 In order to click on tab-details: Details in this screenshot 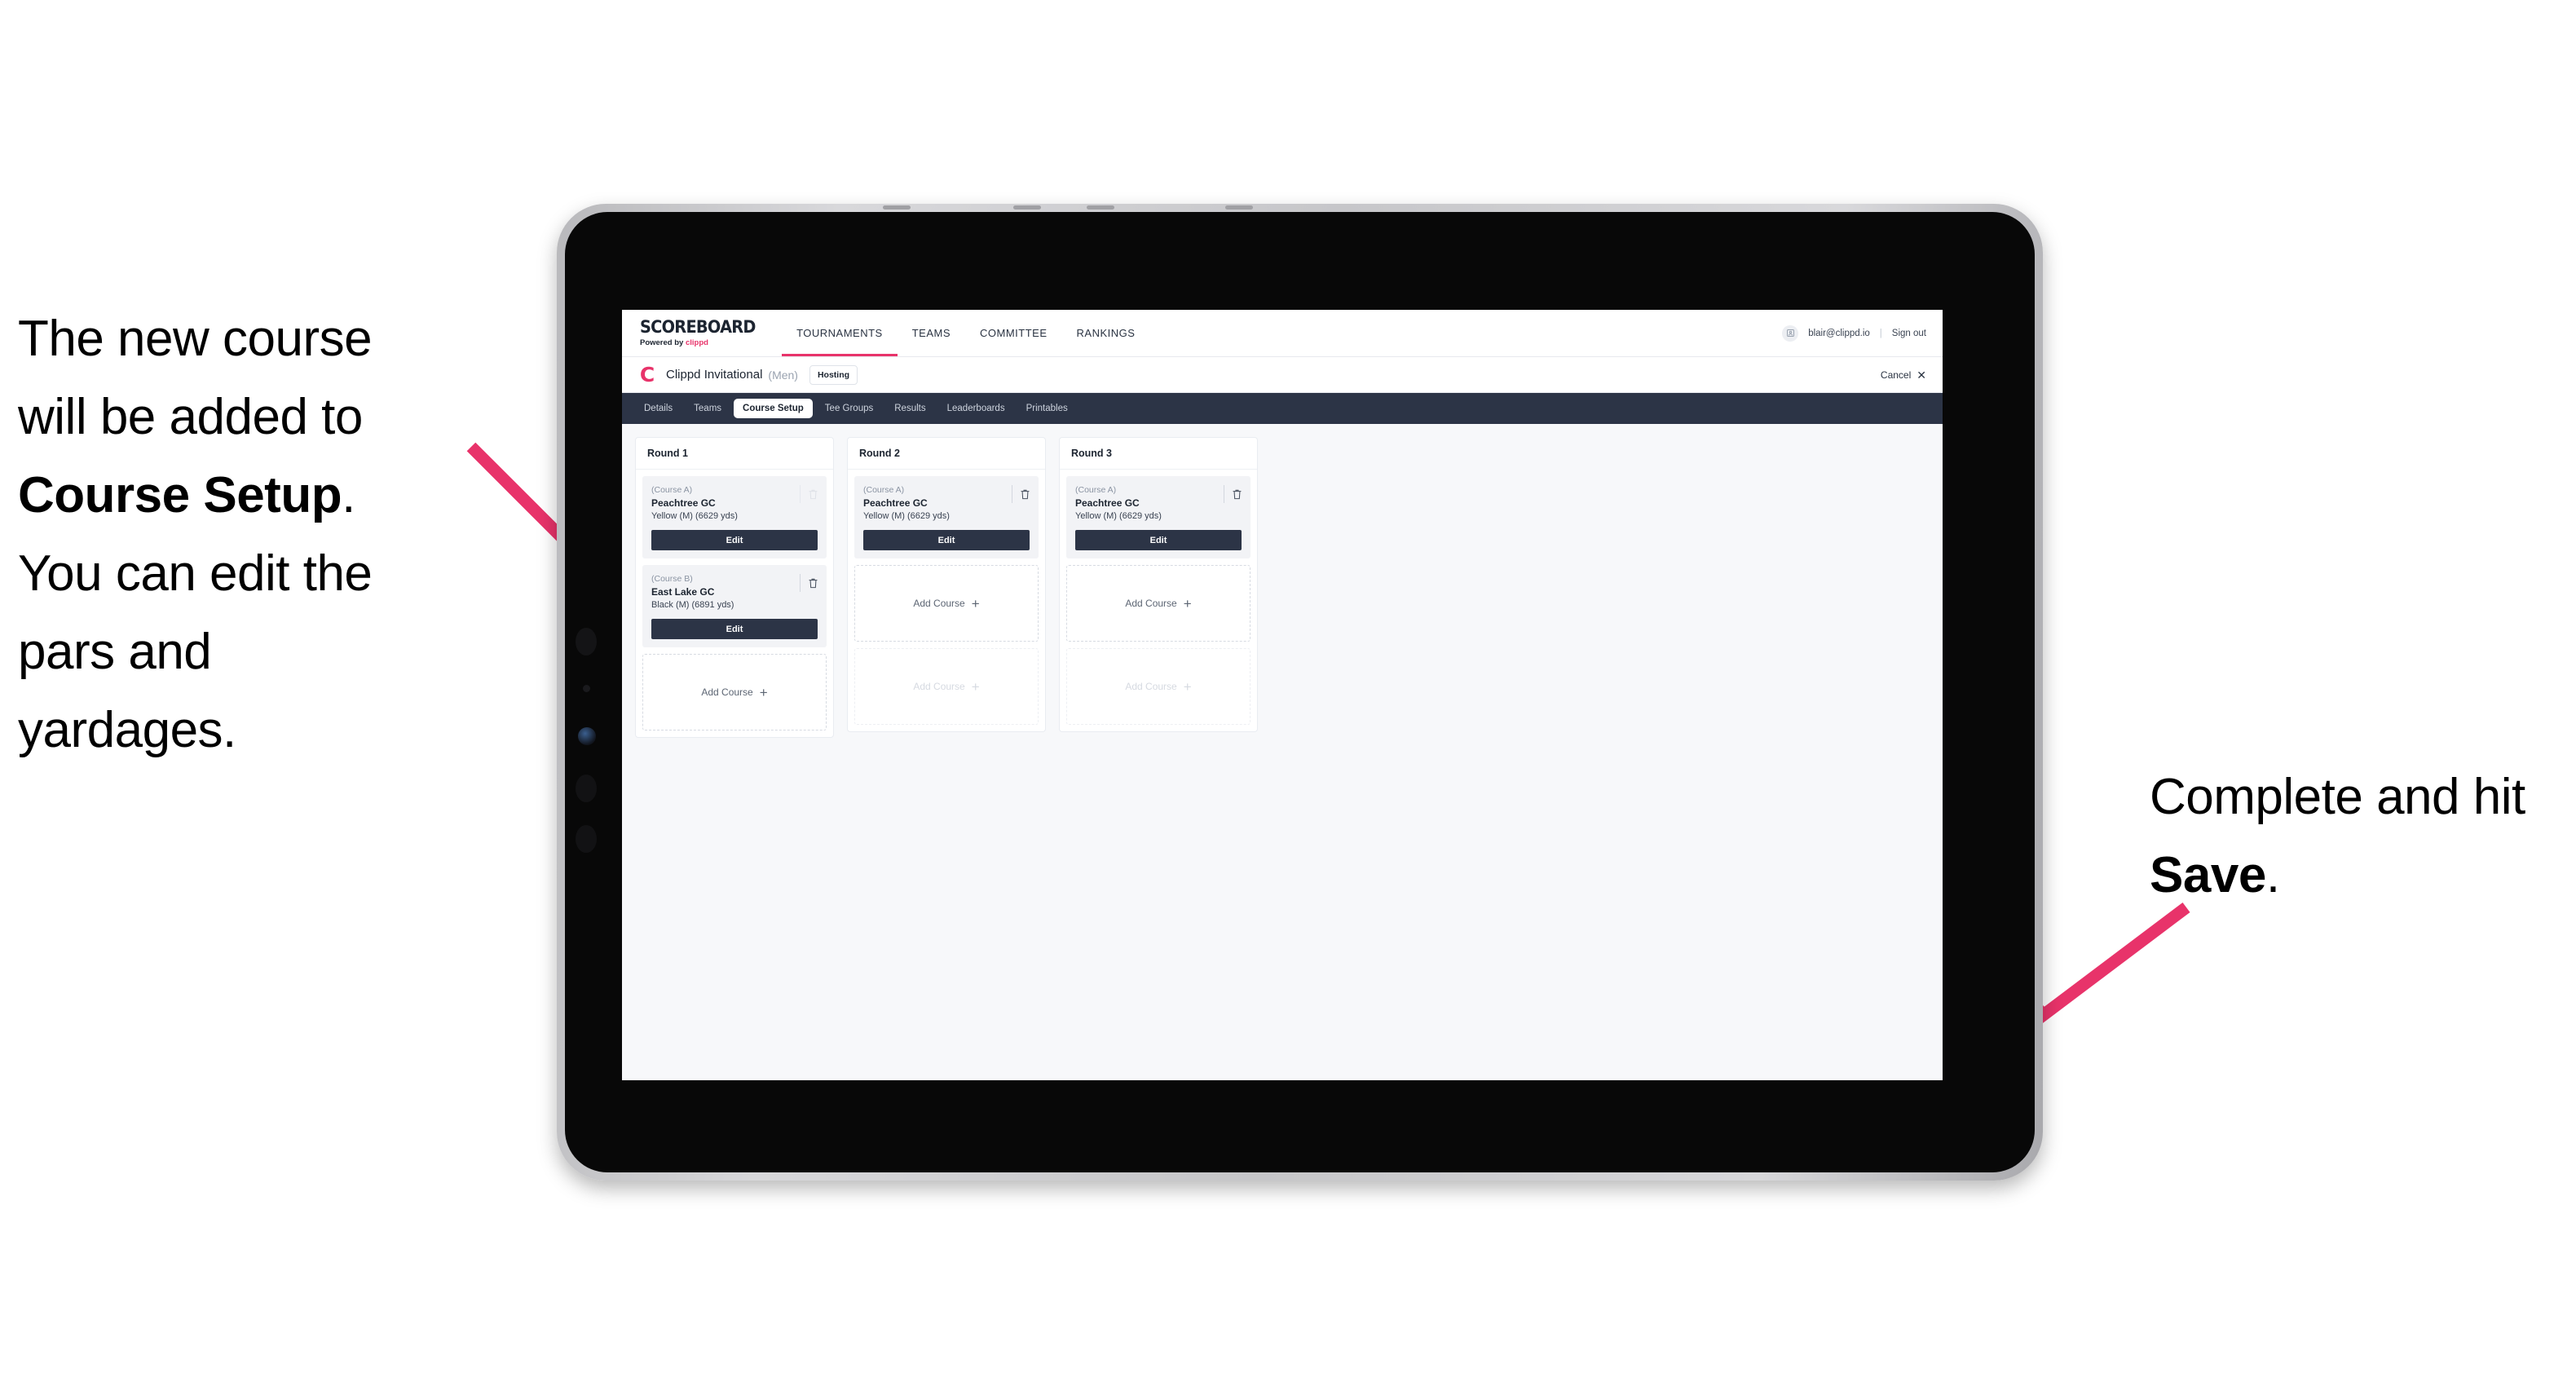, I will do `click(658, 408)`.